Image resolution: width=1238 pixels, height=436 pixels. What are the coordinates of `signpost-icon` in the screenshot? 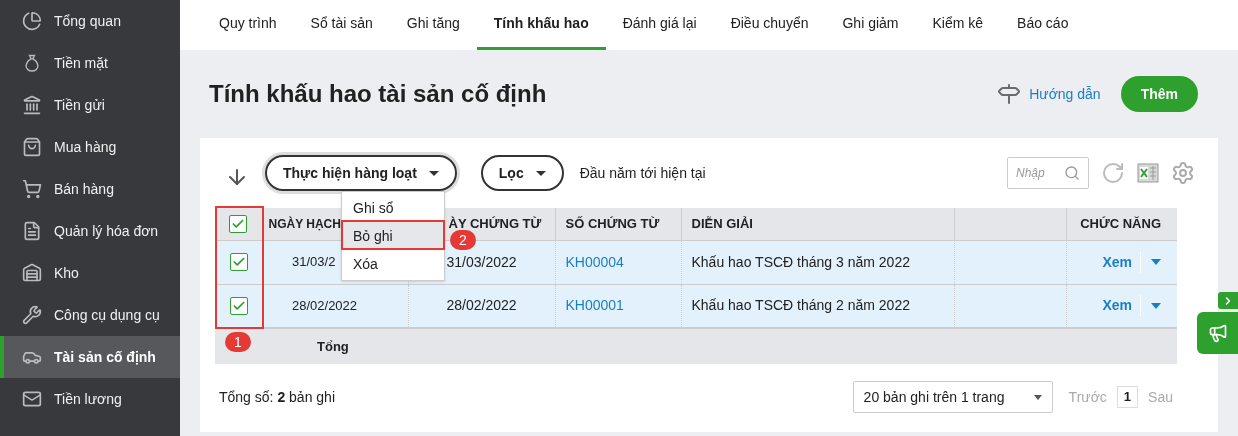 It's located at (1009, 94).